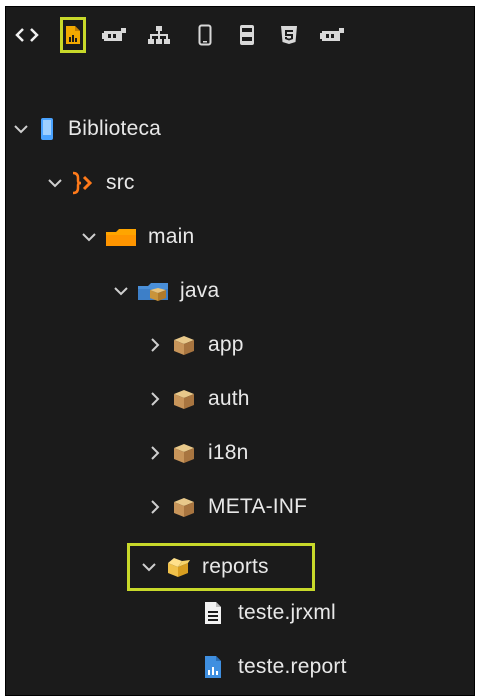 This screenshot has height=700, width=479. I want to click on tree-node-src: src, so click(90, 183).